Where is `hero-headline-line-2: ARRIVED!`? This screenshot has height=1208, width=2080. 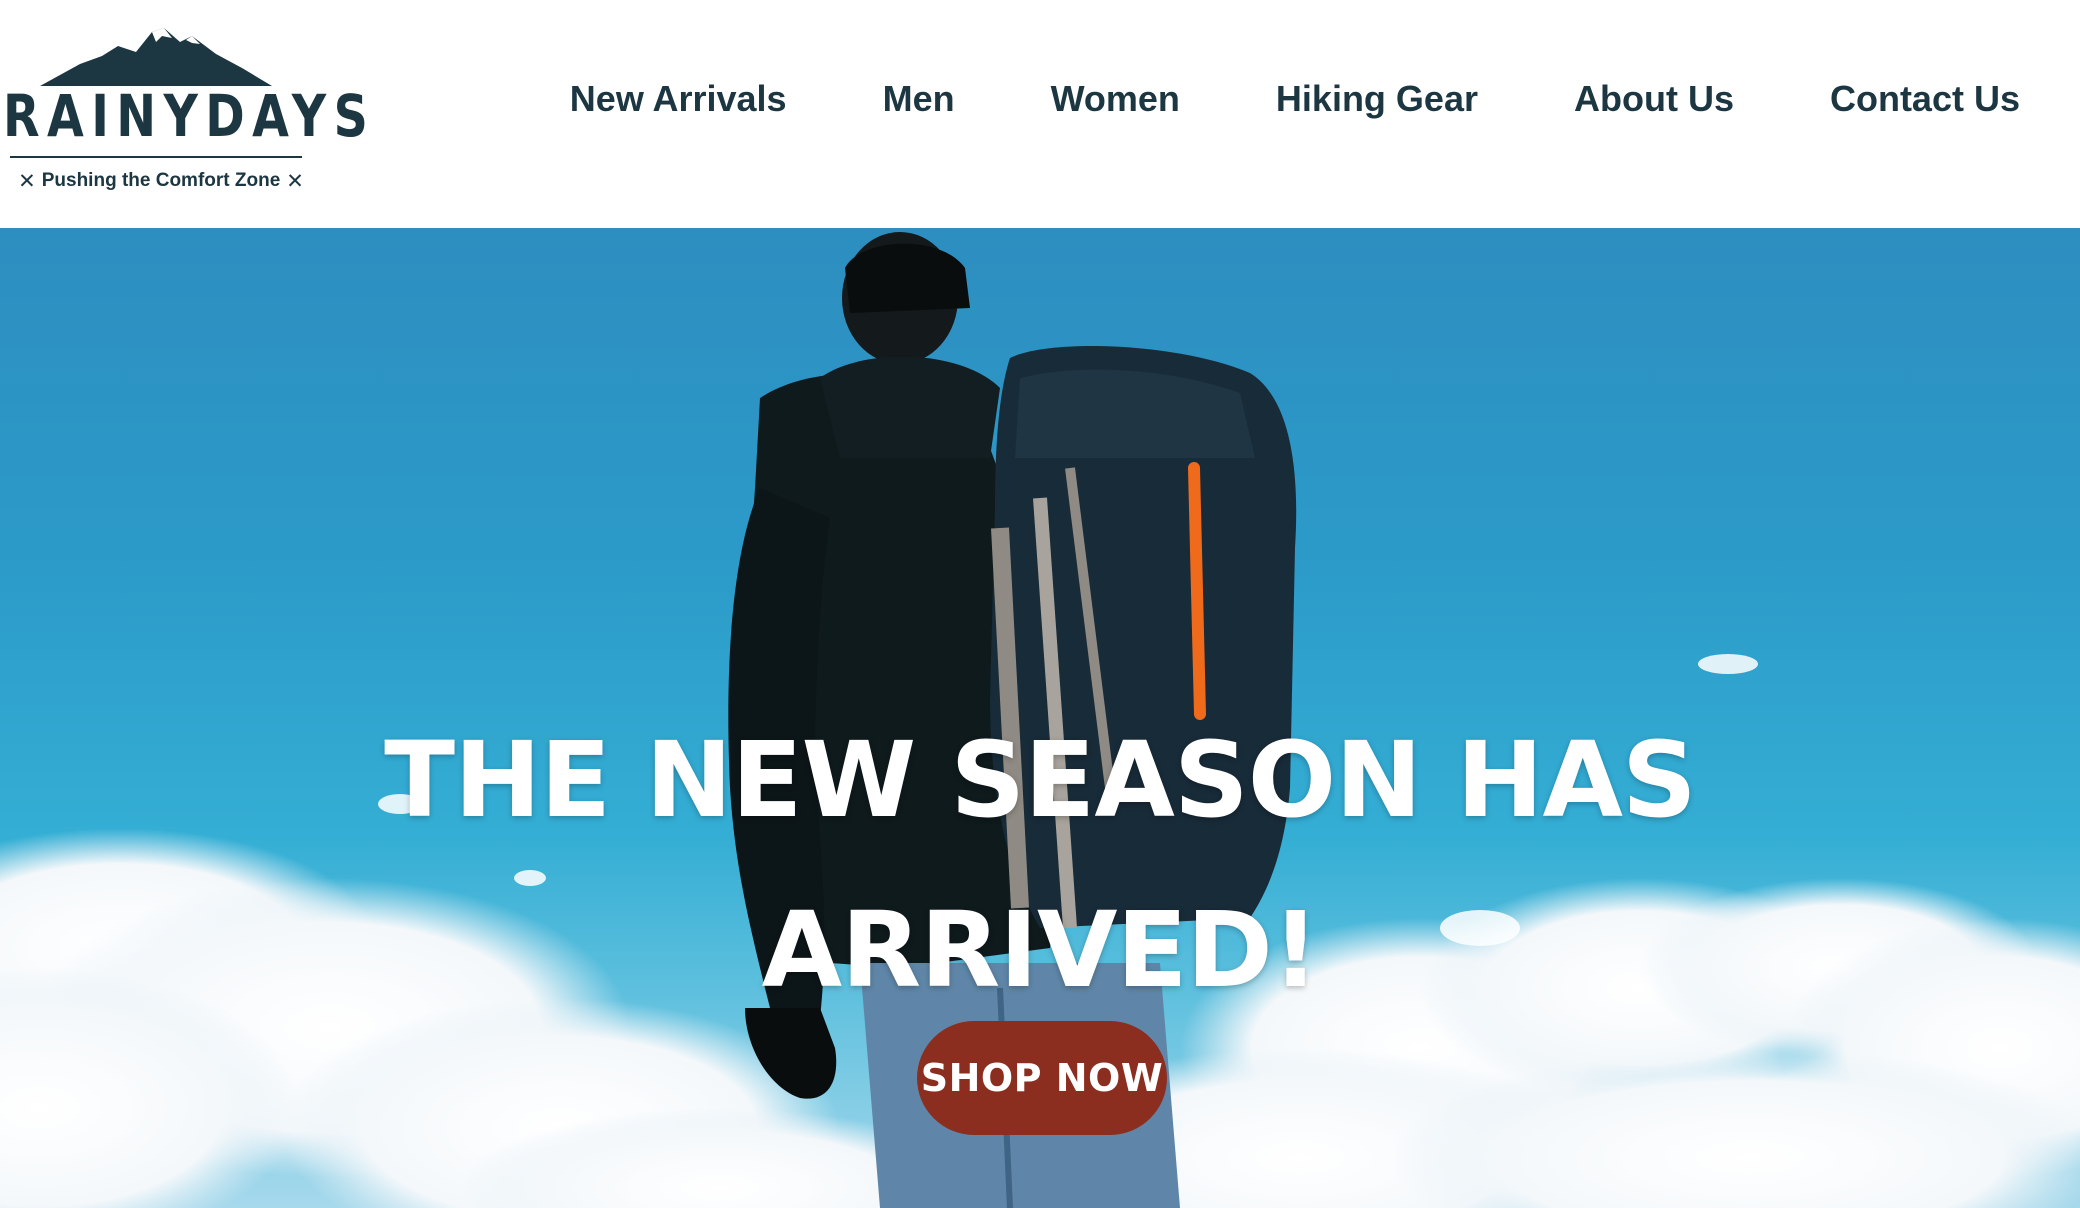
hero-headline-line-2: ARRIVED! is located at coordinates (1040, 950).